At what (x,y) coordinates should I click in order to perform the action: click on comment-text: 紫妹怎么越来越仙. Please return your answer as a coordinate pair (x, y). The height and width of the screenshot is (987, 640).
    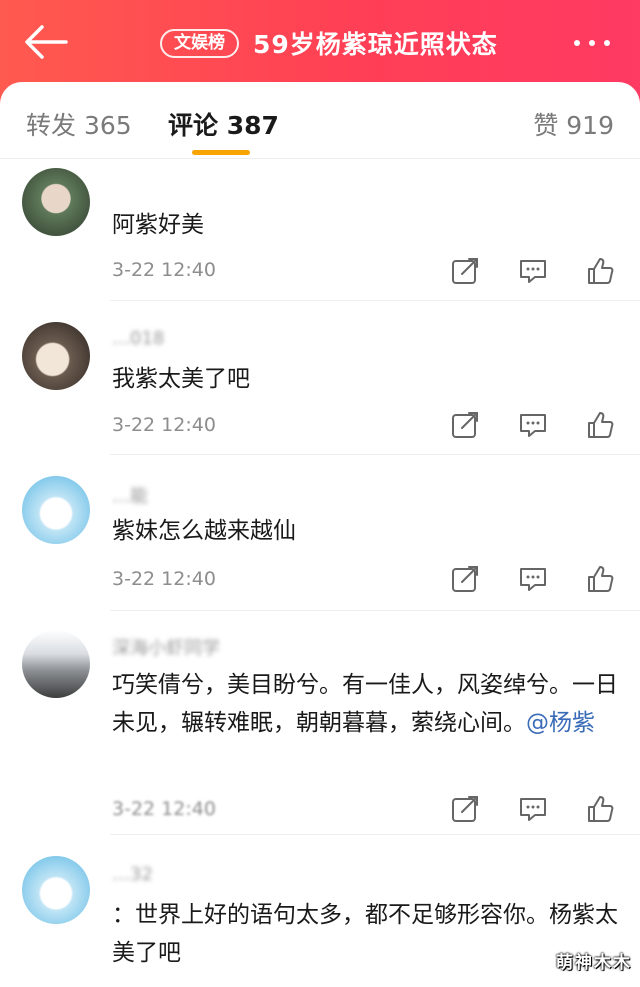
    Looking at the image, I should click on (204, 531).